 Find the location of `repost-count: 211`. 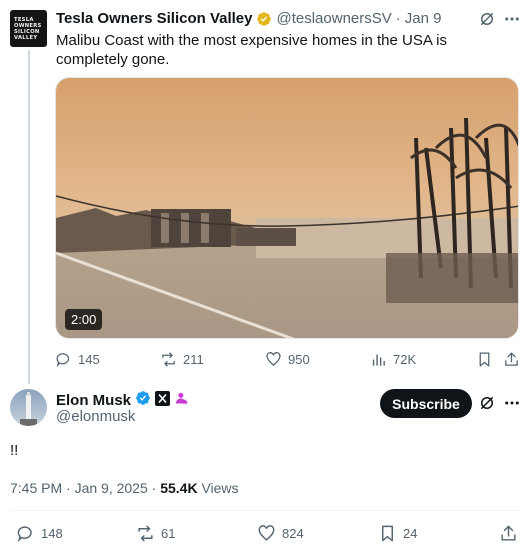

repost-count: 211 is located at coordinates (193, 359).